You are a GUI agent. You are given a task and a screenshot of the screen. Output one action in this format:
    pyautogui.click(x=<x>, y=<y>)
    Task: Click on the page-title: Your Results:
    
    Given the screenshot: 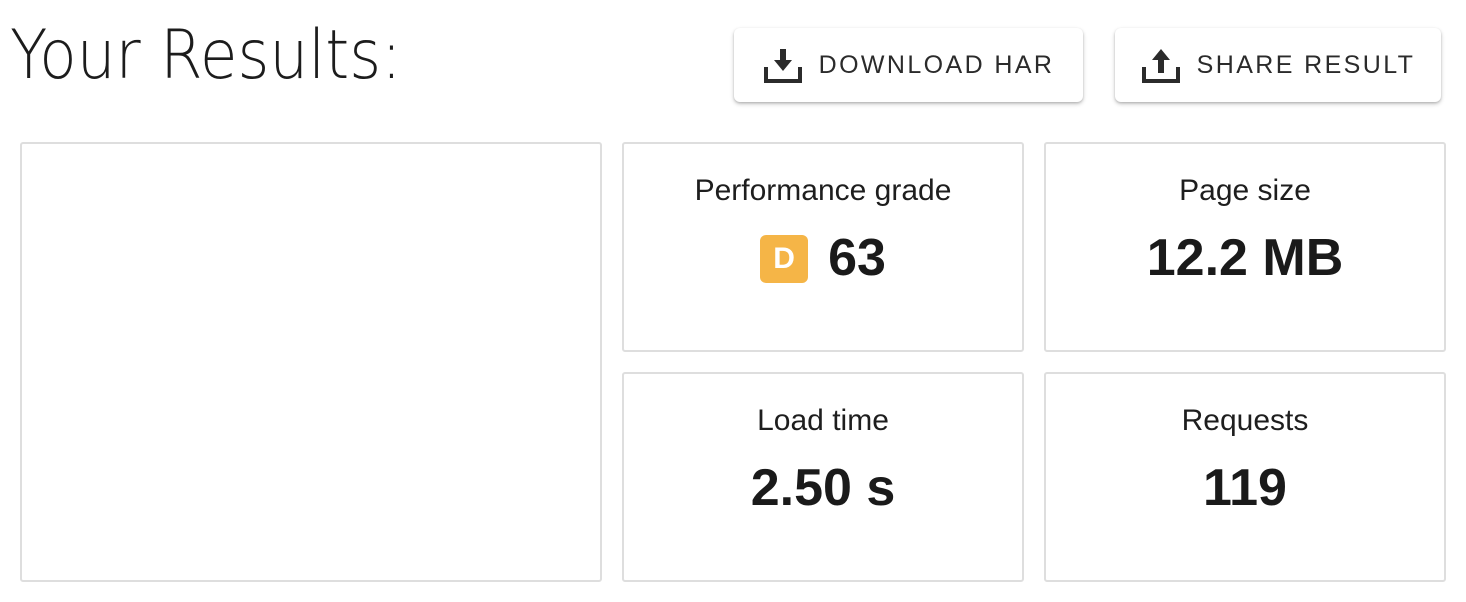 What is the action you would take?
    pyautogui.click(x=206, y=55)
    